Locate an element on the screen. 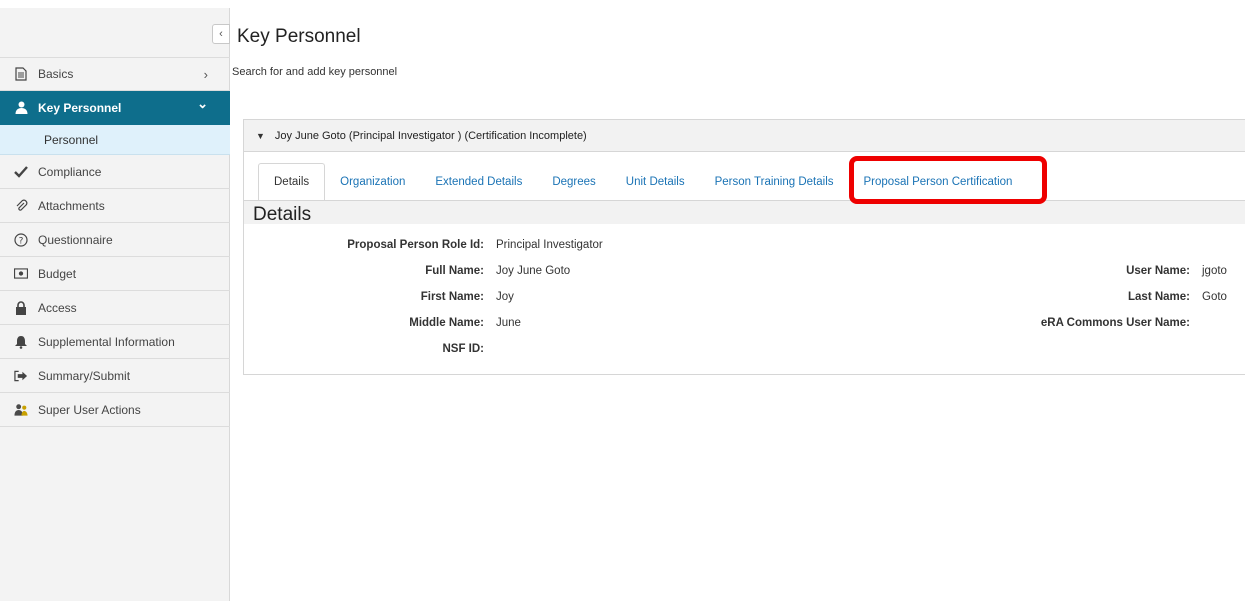 Image resolution: width=1245 pixels, height=601 pixels. sidebar-item-label: Super User Actions is located at coordinates (89, 409).